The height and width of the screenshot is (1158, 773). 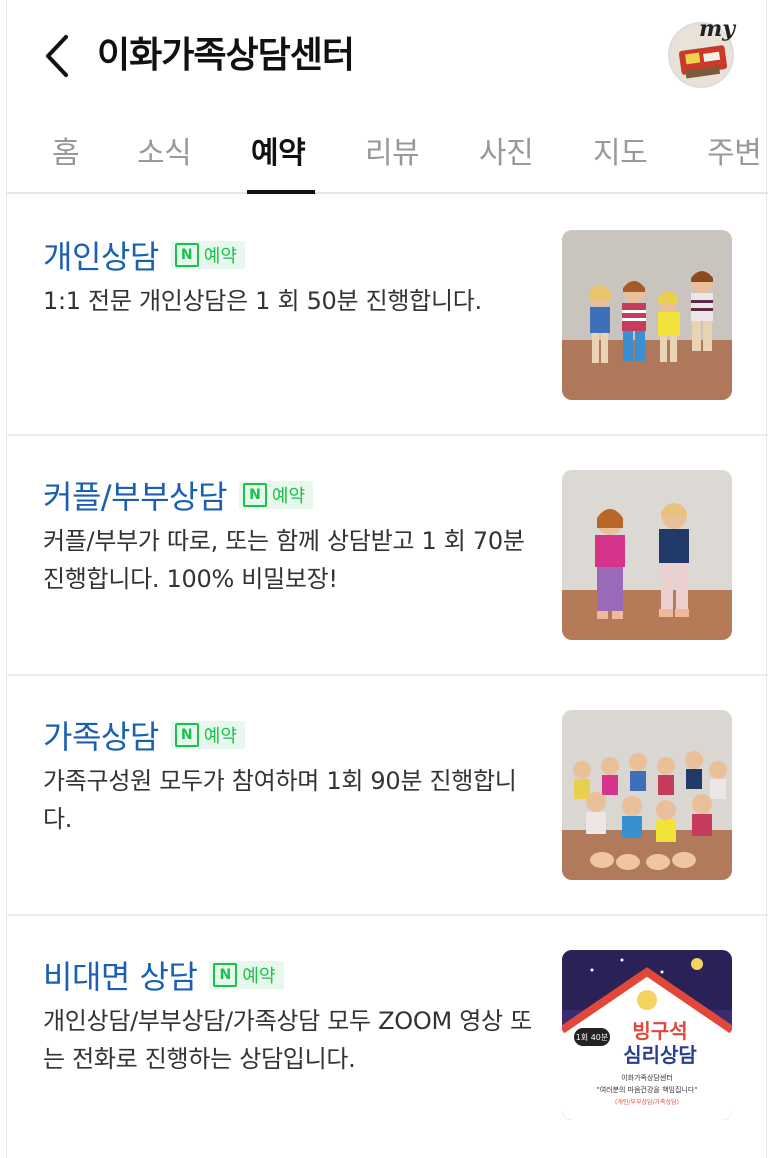 I want to click on tab-photos: 사진, so click(x=506, y=150).